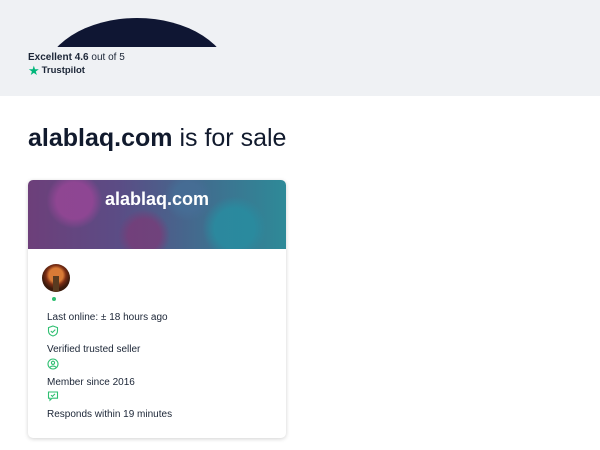  Describe the element at coordinates (300, 23) in the screenshot. I see `header-logo-shape` at that location.